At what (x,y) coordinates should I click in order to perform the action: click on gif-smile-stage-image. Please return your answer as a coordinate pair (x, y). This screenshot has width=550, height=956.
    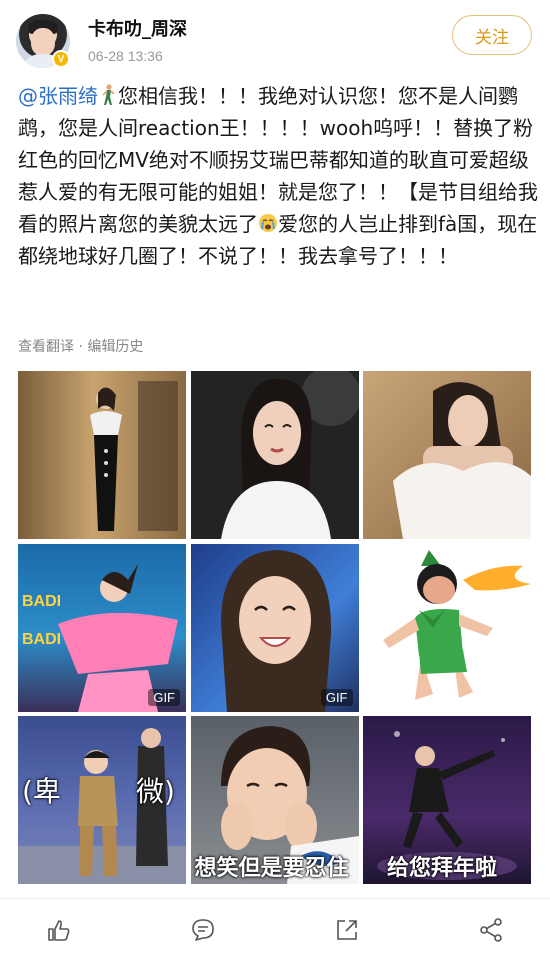
    Looking at the image, I should click on (275, 630).